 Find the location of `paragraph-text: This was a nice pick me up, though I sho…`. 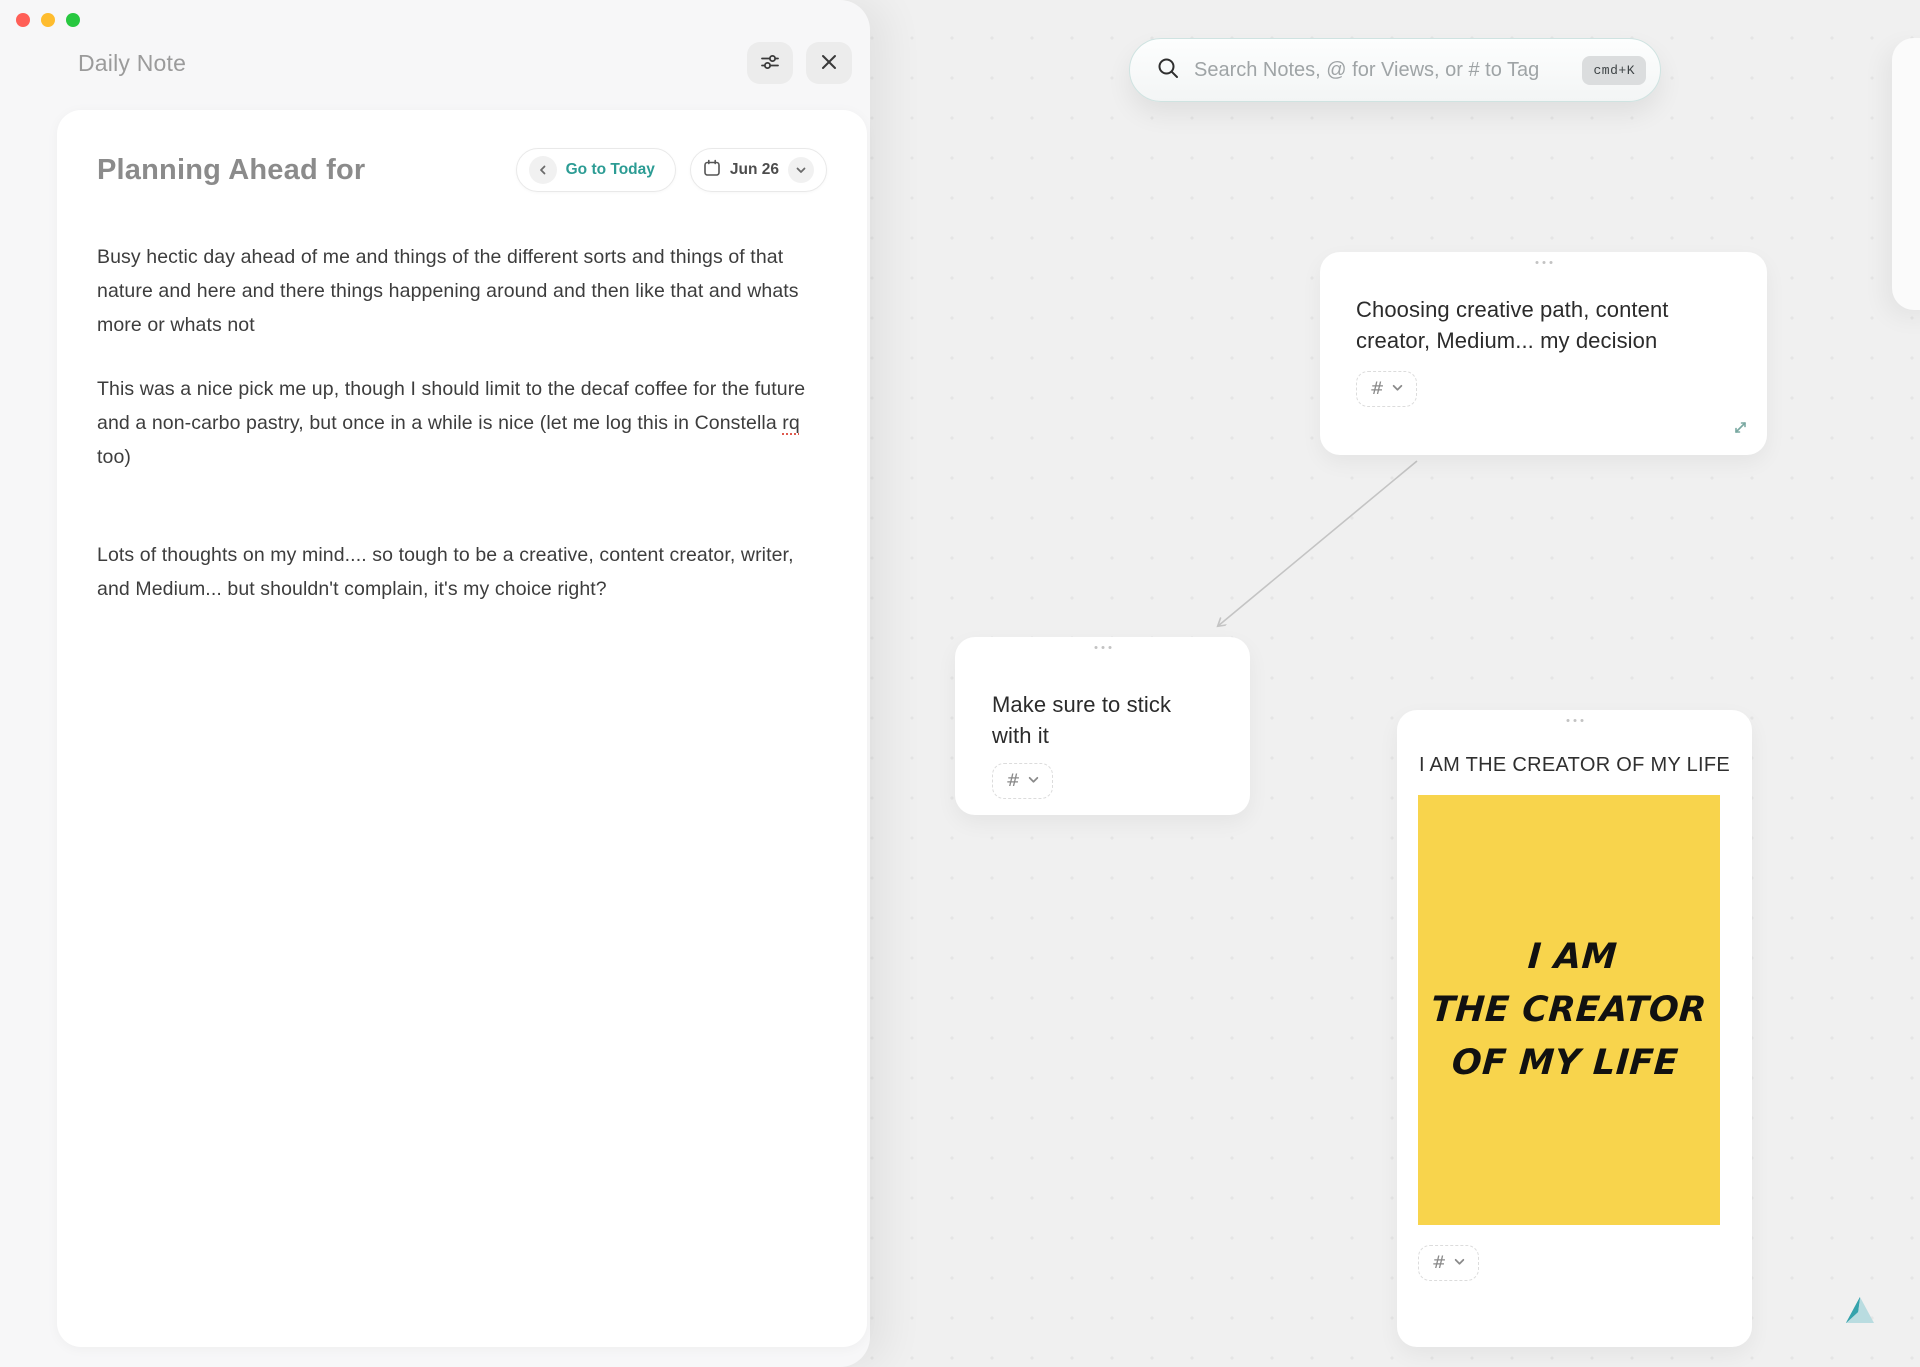

paragraph-text: This was a nice pick me up, though I sho… is located at coordinates (451, 406).